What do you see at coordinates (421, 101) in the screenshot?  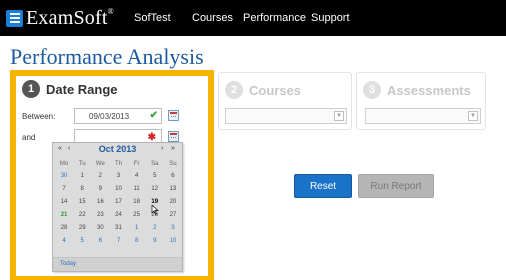 I see `assessments-panel: 3 Assessments ▼` at bounding box center [421, 101].